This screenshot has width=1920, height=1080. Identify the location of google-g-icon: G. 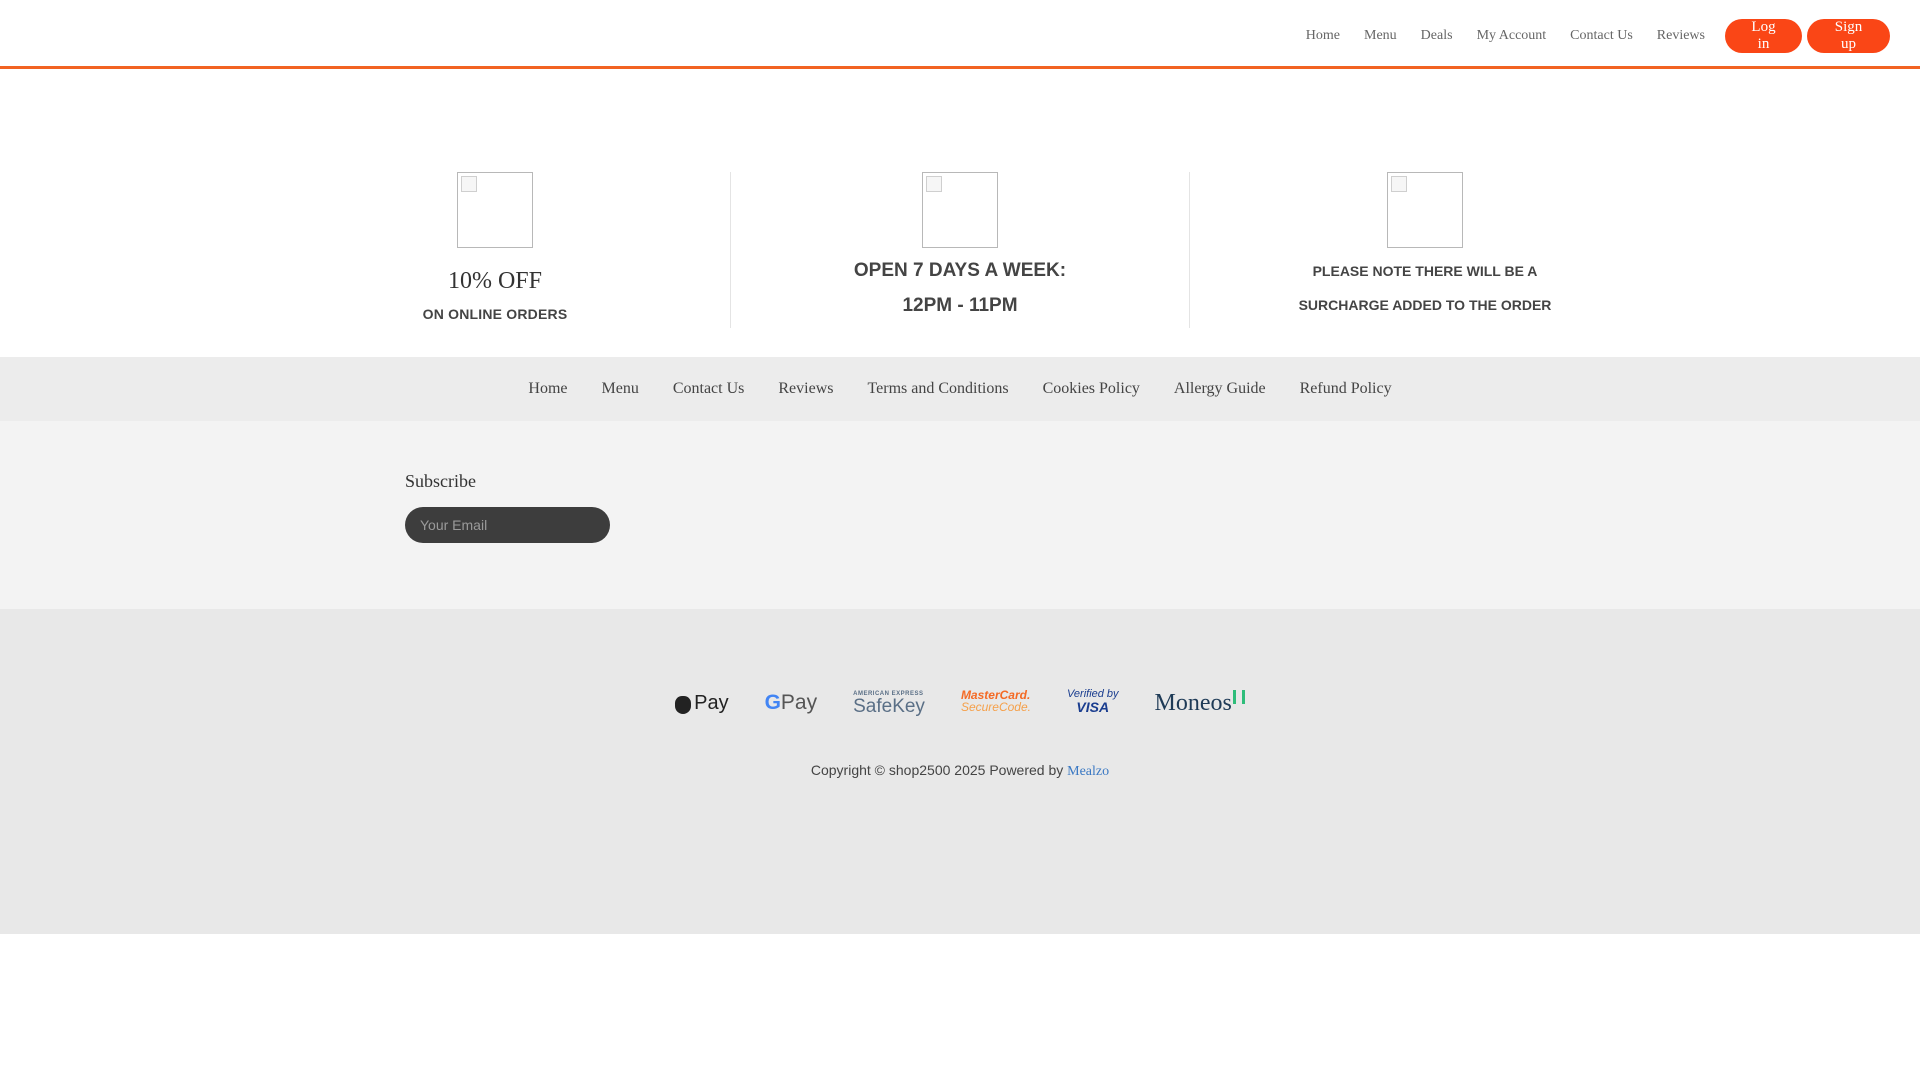
(772, 702).